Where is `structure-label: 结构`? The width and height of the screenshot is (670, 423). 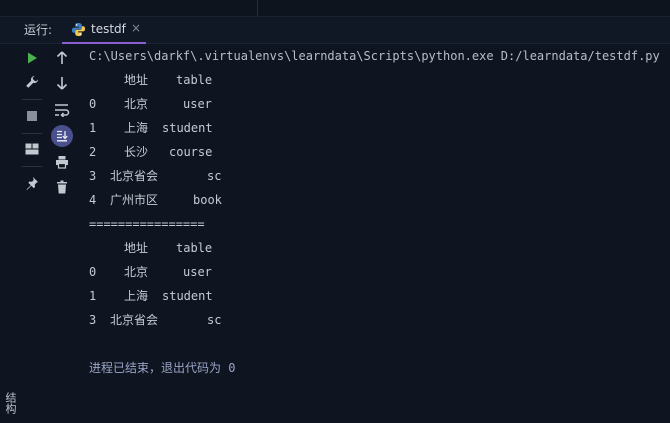
structure-label: 结构 is located at coordinates (10, 403).